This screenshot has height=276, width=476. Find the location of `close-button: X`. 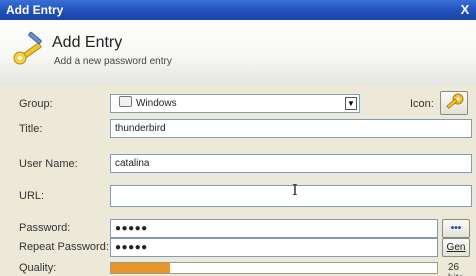

close-button: X is located at coordinates (465, 9).